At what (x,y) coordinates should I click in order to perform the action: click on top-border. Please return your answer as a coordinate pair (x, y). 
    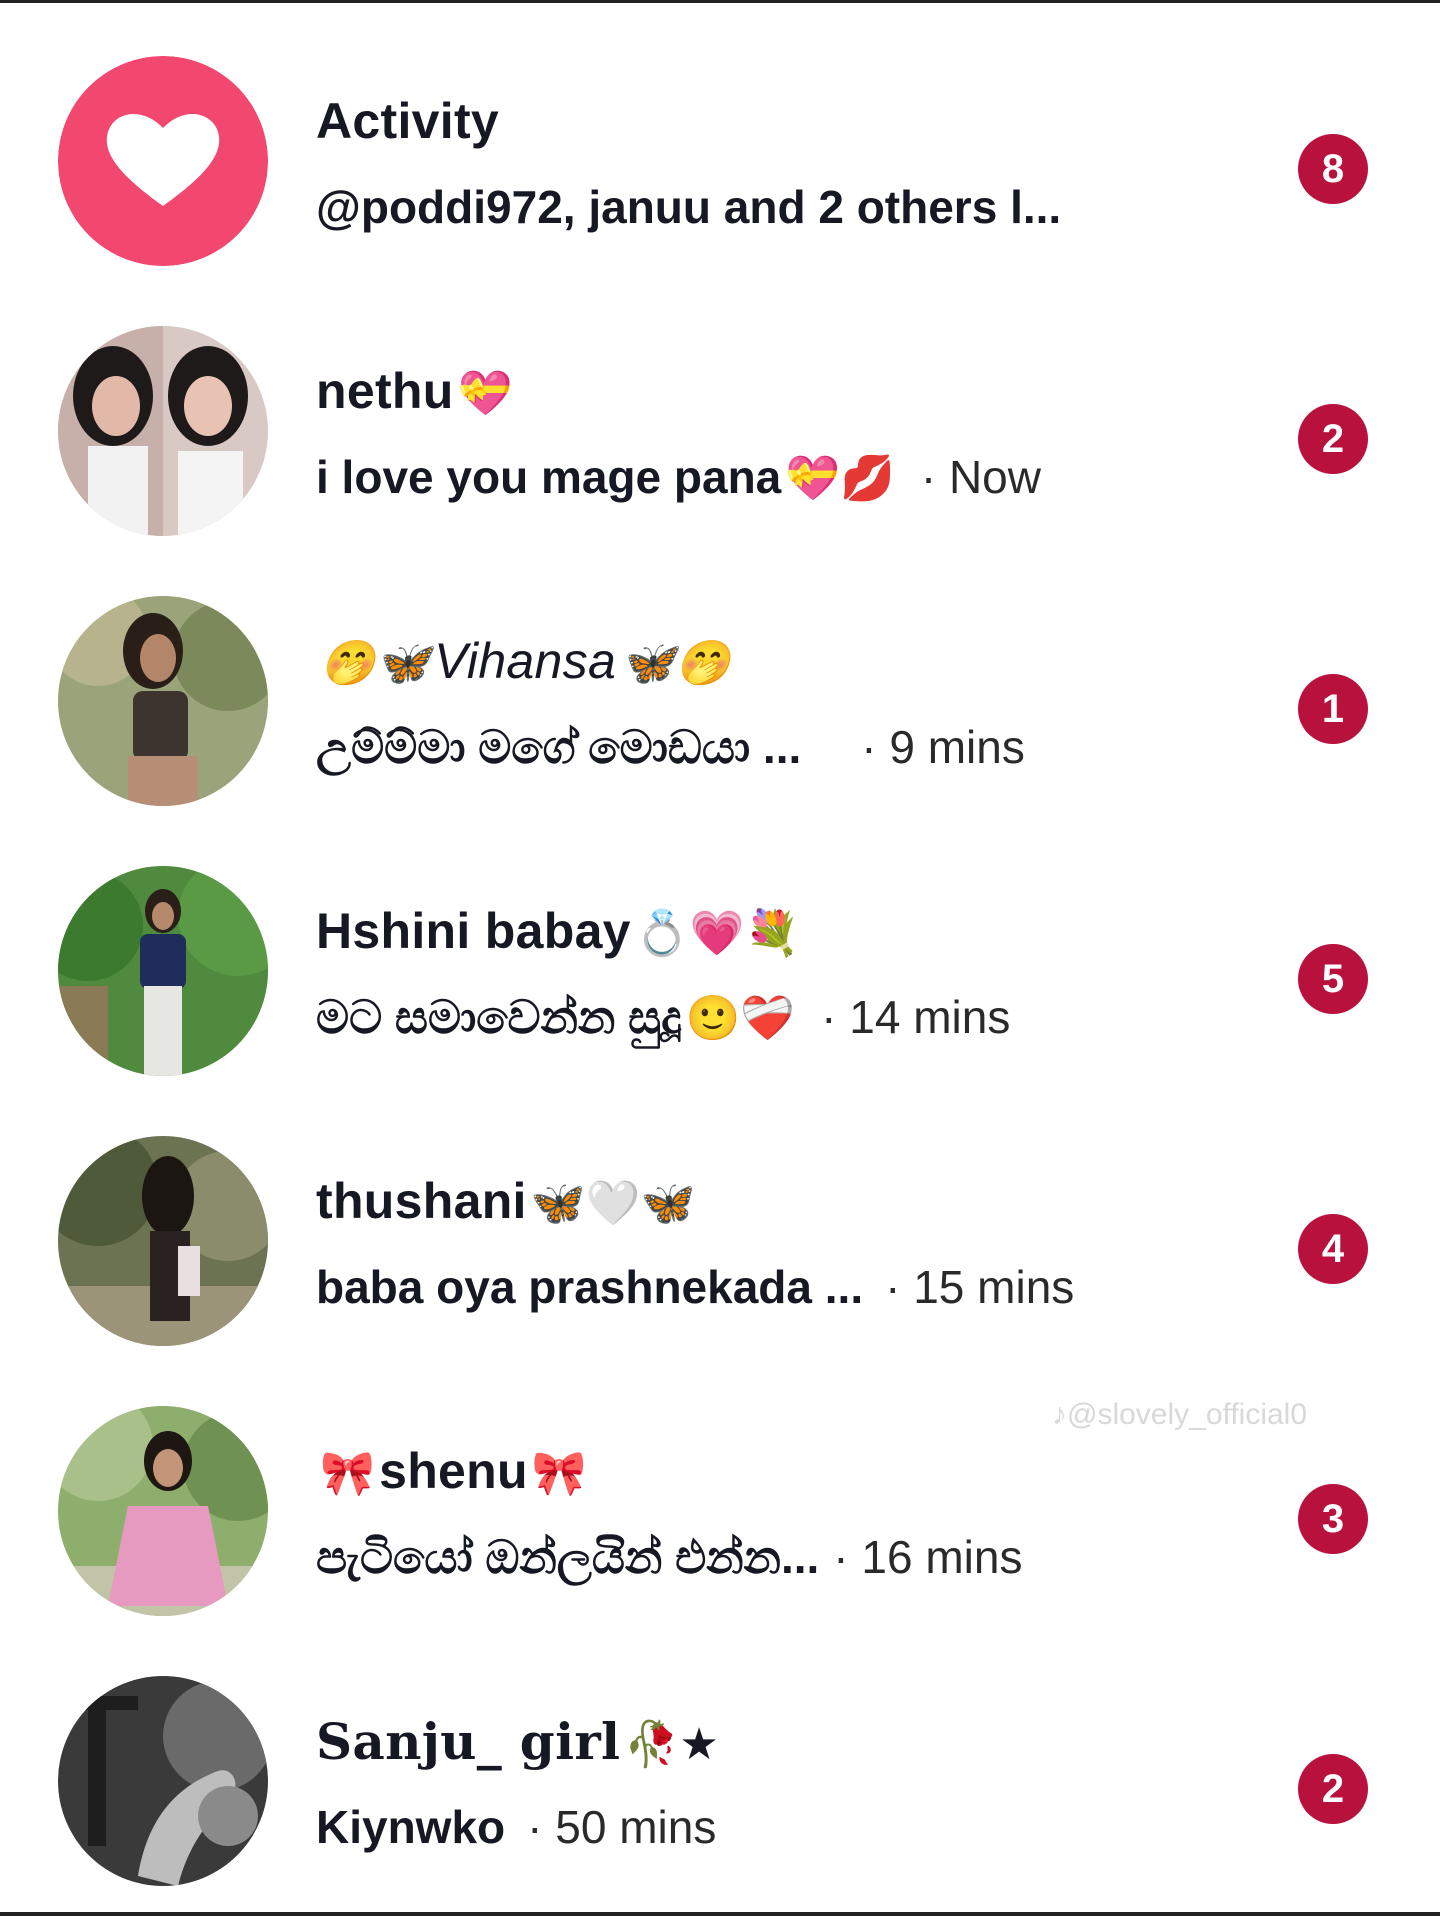
    Looking at the image, I should click on (720, 1).